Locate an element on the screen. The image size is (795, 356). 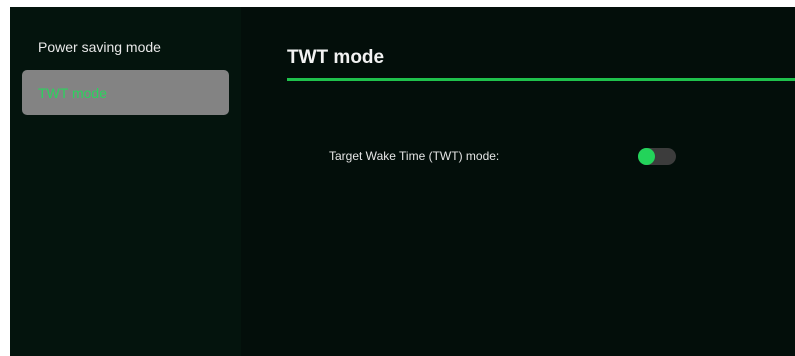
twt-mode-label: Target Wake Time (TWT) mode: is located at coordinates (414, 156).